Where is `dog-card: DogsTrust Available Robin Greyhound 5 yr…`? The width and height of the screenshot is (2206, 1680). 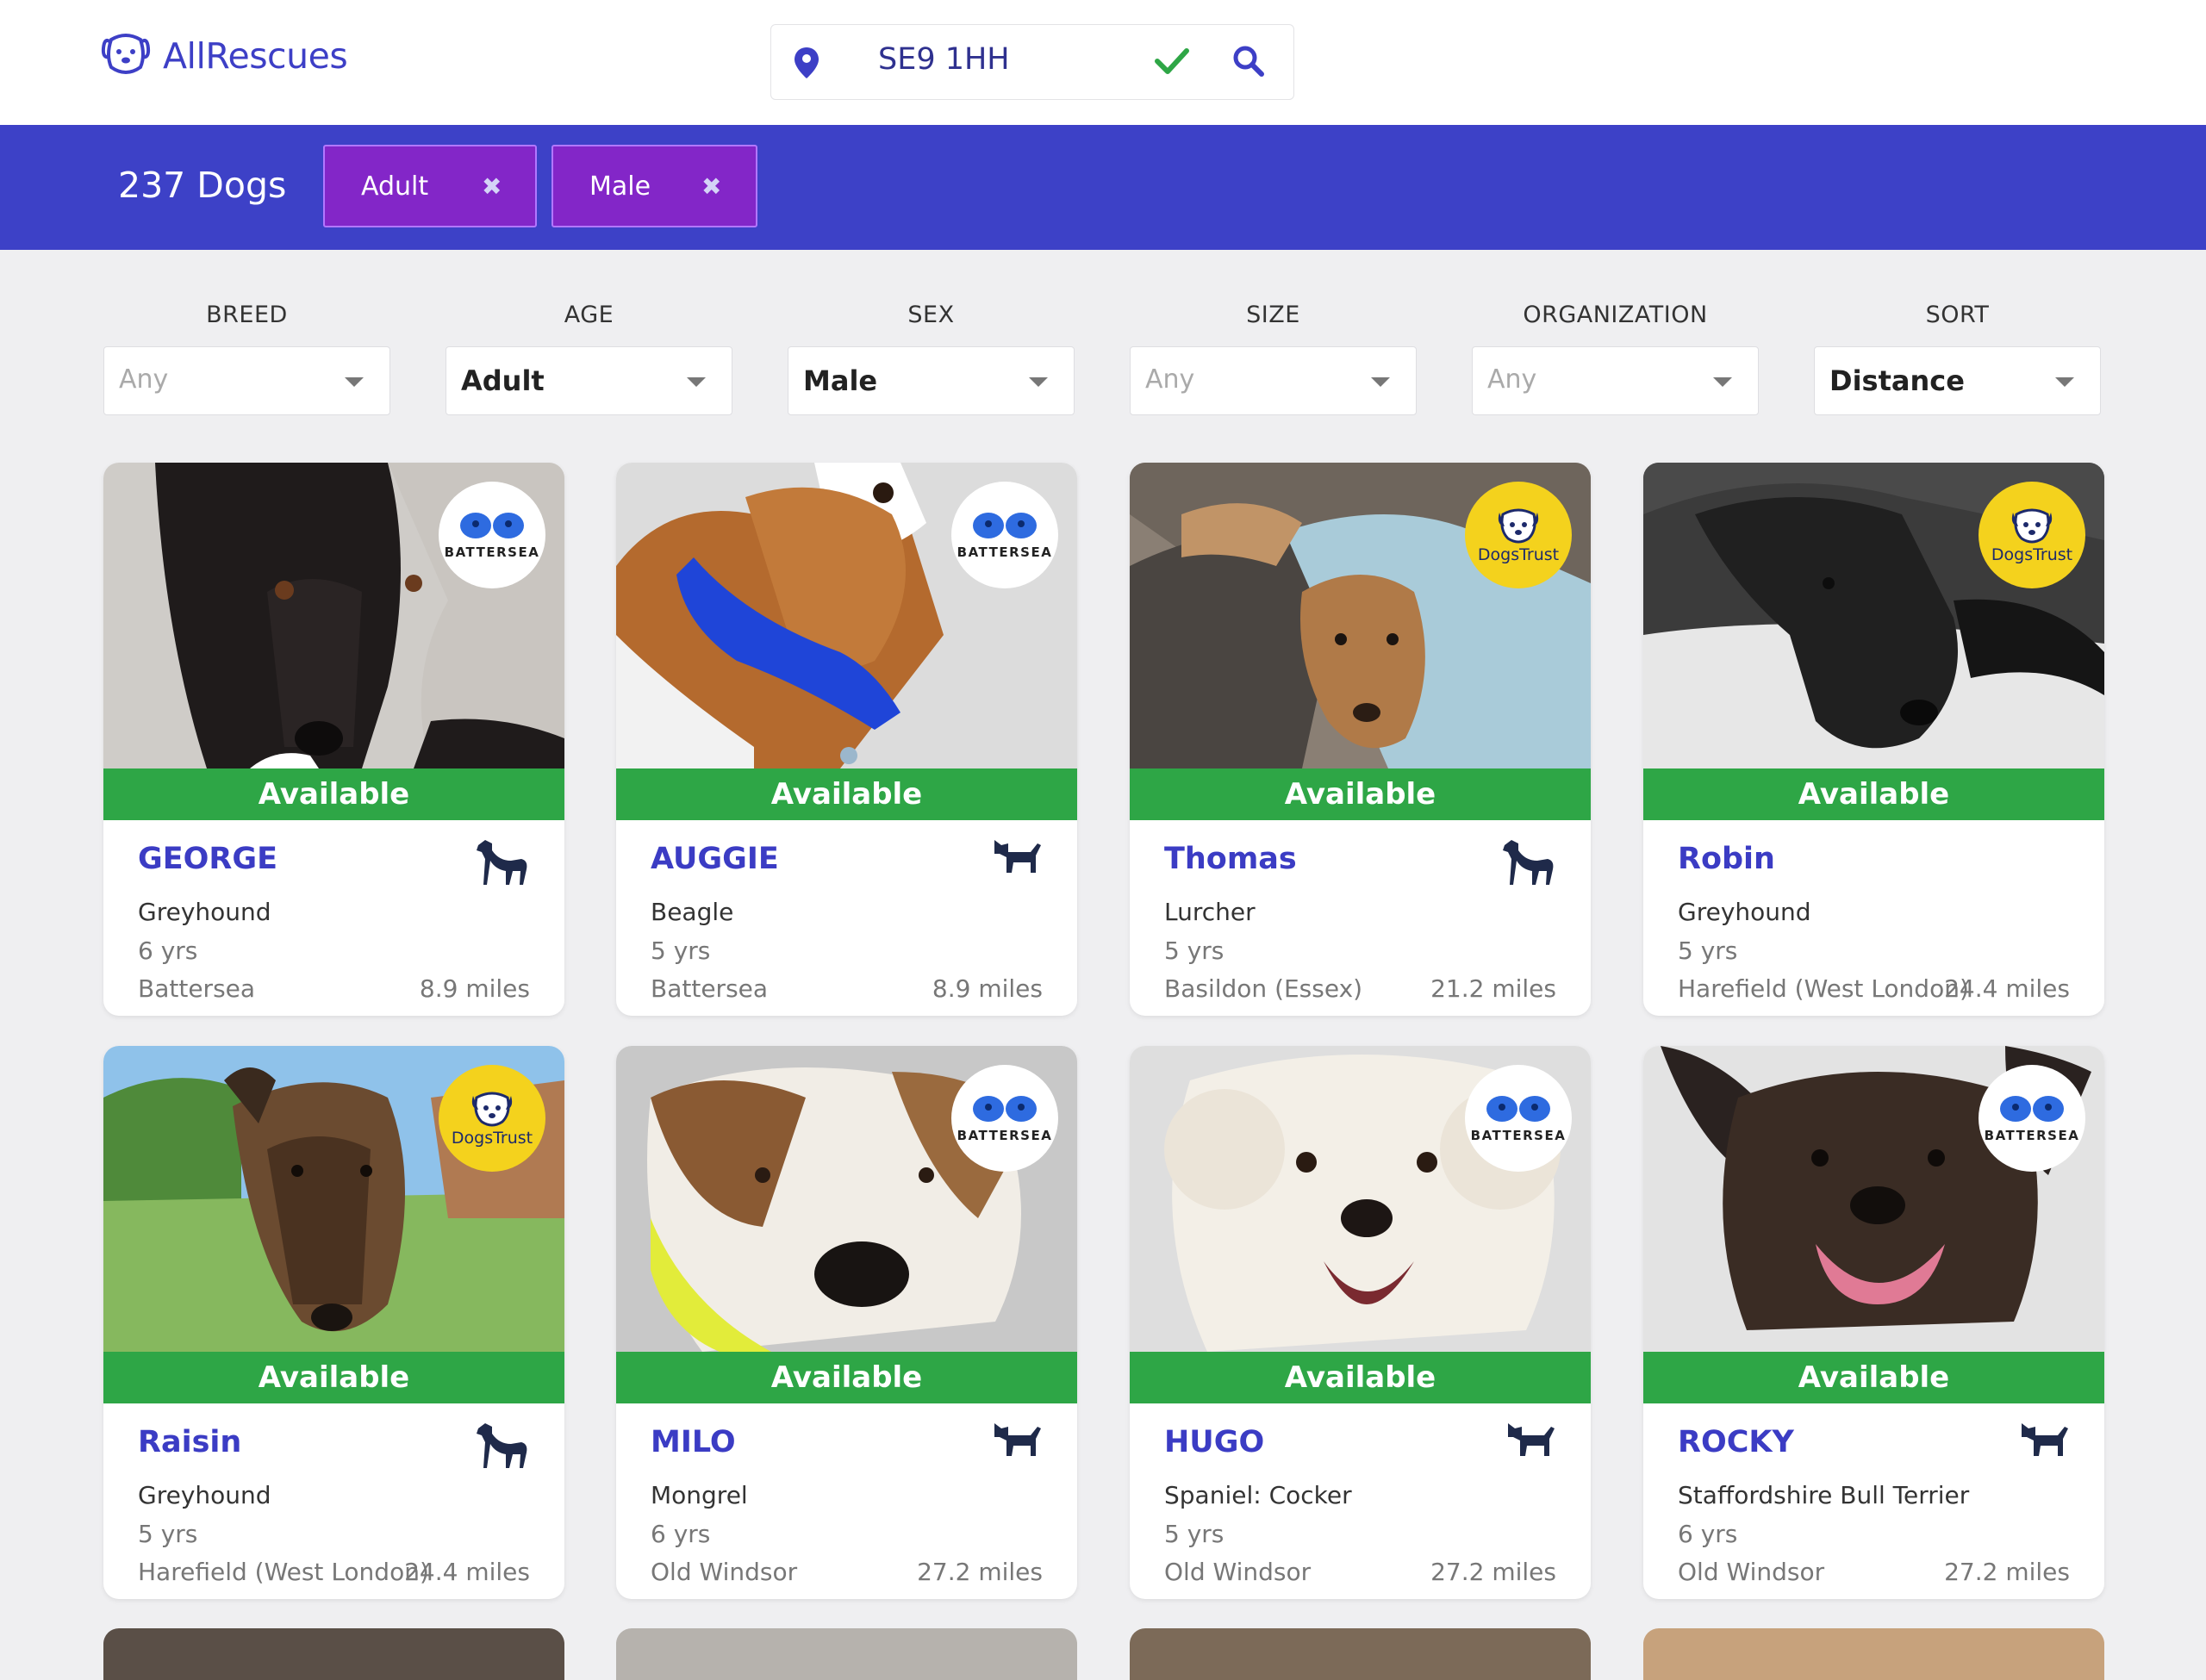
dog-card: DogsTrust Available Robin Greyhound 5 yr… is located at coordinates (1873, 740).